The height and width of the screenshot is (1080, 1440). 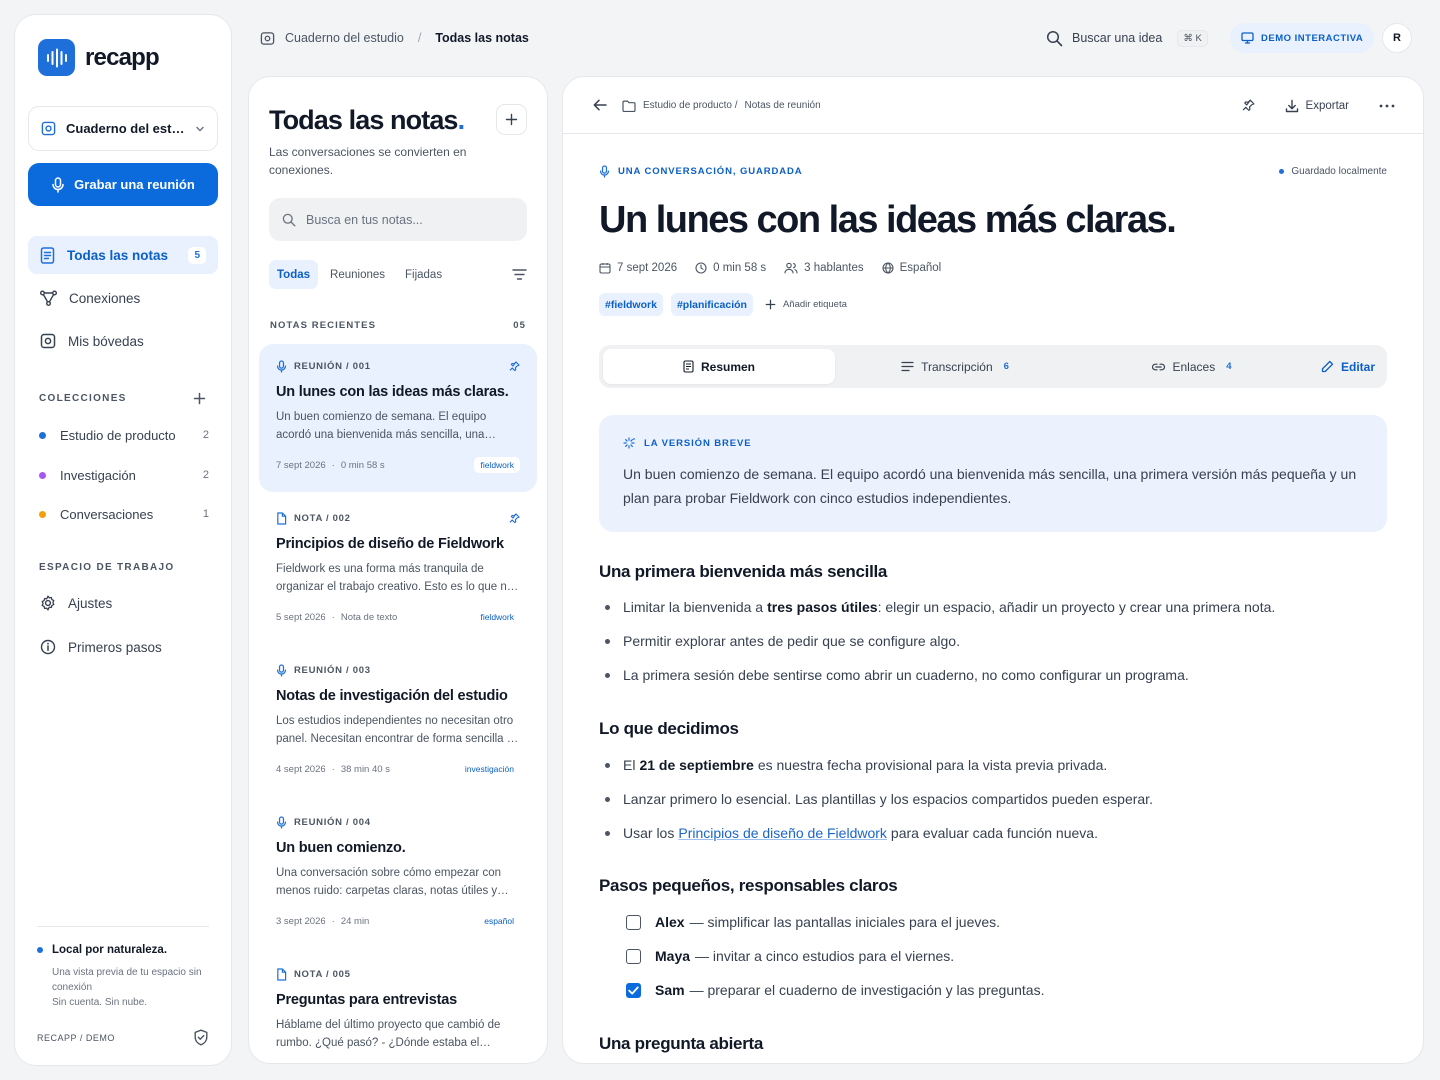 I want to click on note-kind: NOTA / 002, so click(x=322, y=518).